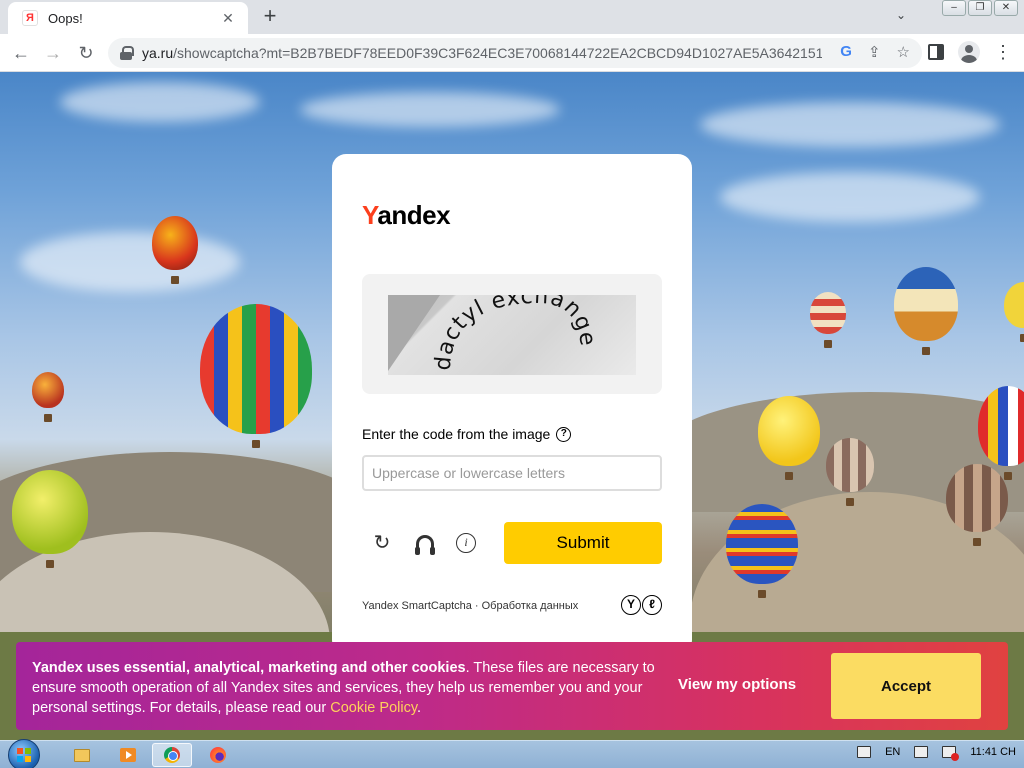  What do you see at coordinates (470, 606) in the screenshot?
I see `smartcaptcha-footer-text: Yandex SmartCaptcha · Обработка данных` at bounding box center [470, 606].